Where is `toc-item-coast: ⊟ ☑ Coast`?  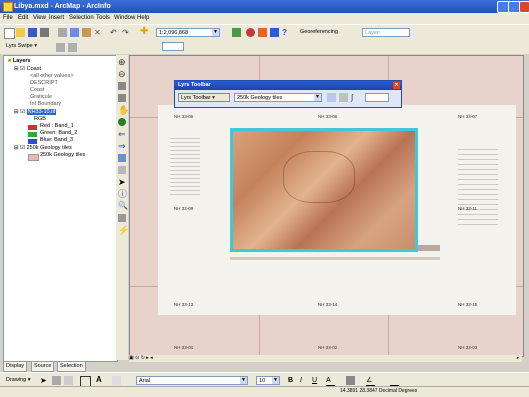
toc-item-coast: ⊟ ☑ Coast is located at coordinates (27, 69).